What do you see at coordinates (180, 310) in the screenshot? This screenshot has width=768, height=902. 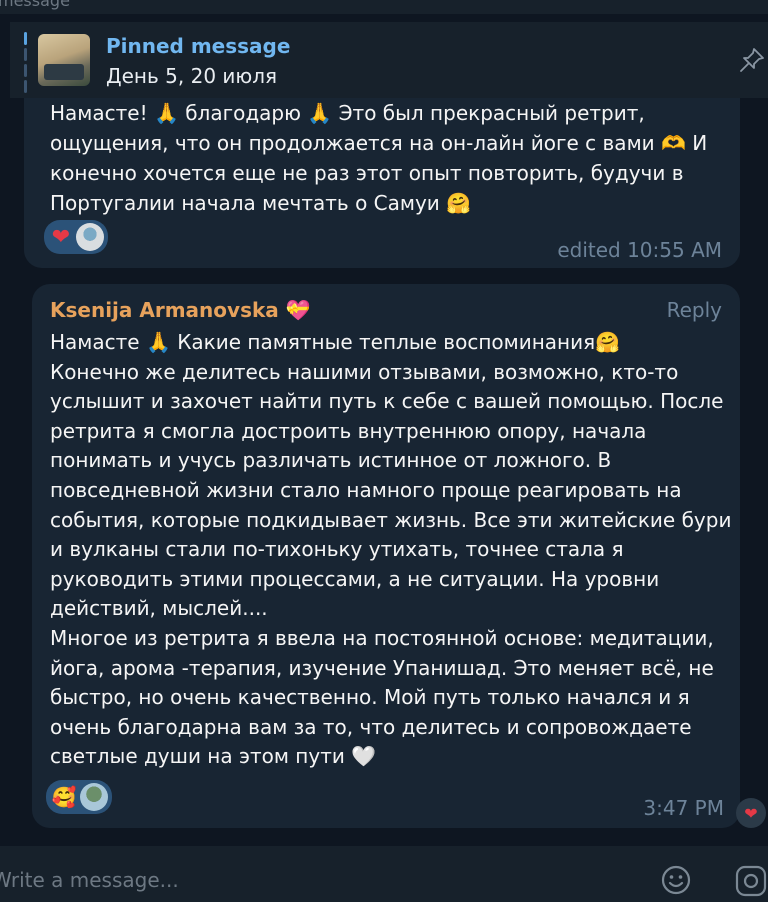 I see `message-author: Ksenija Armanovska 💝` at bounding box center [180, 310].